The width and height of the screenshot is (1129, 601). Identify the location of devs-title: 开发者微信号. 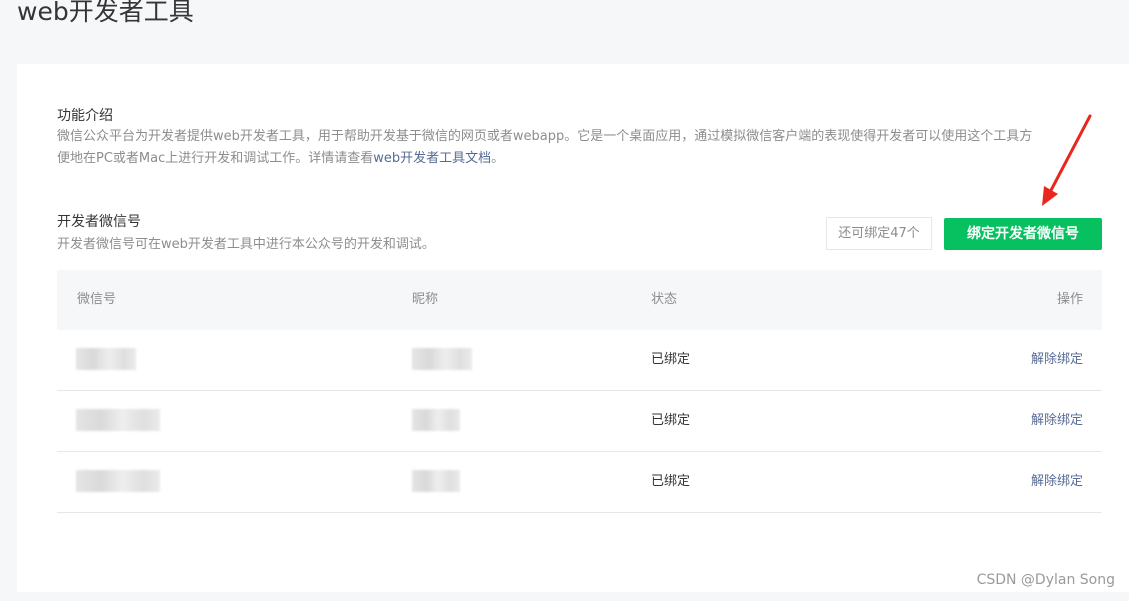
(99, 222).